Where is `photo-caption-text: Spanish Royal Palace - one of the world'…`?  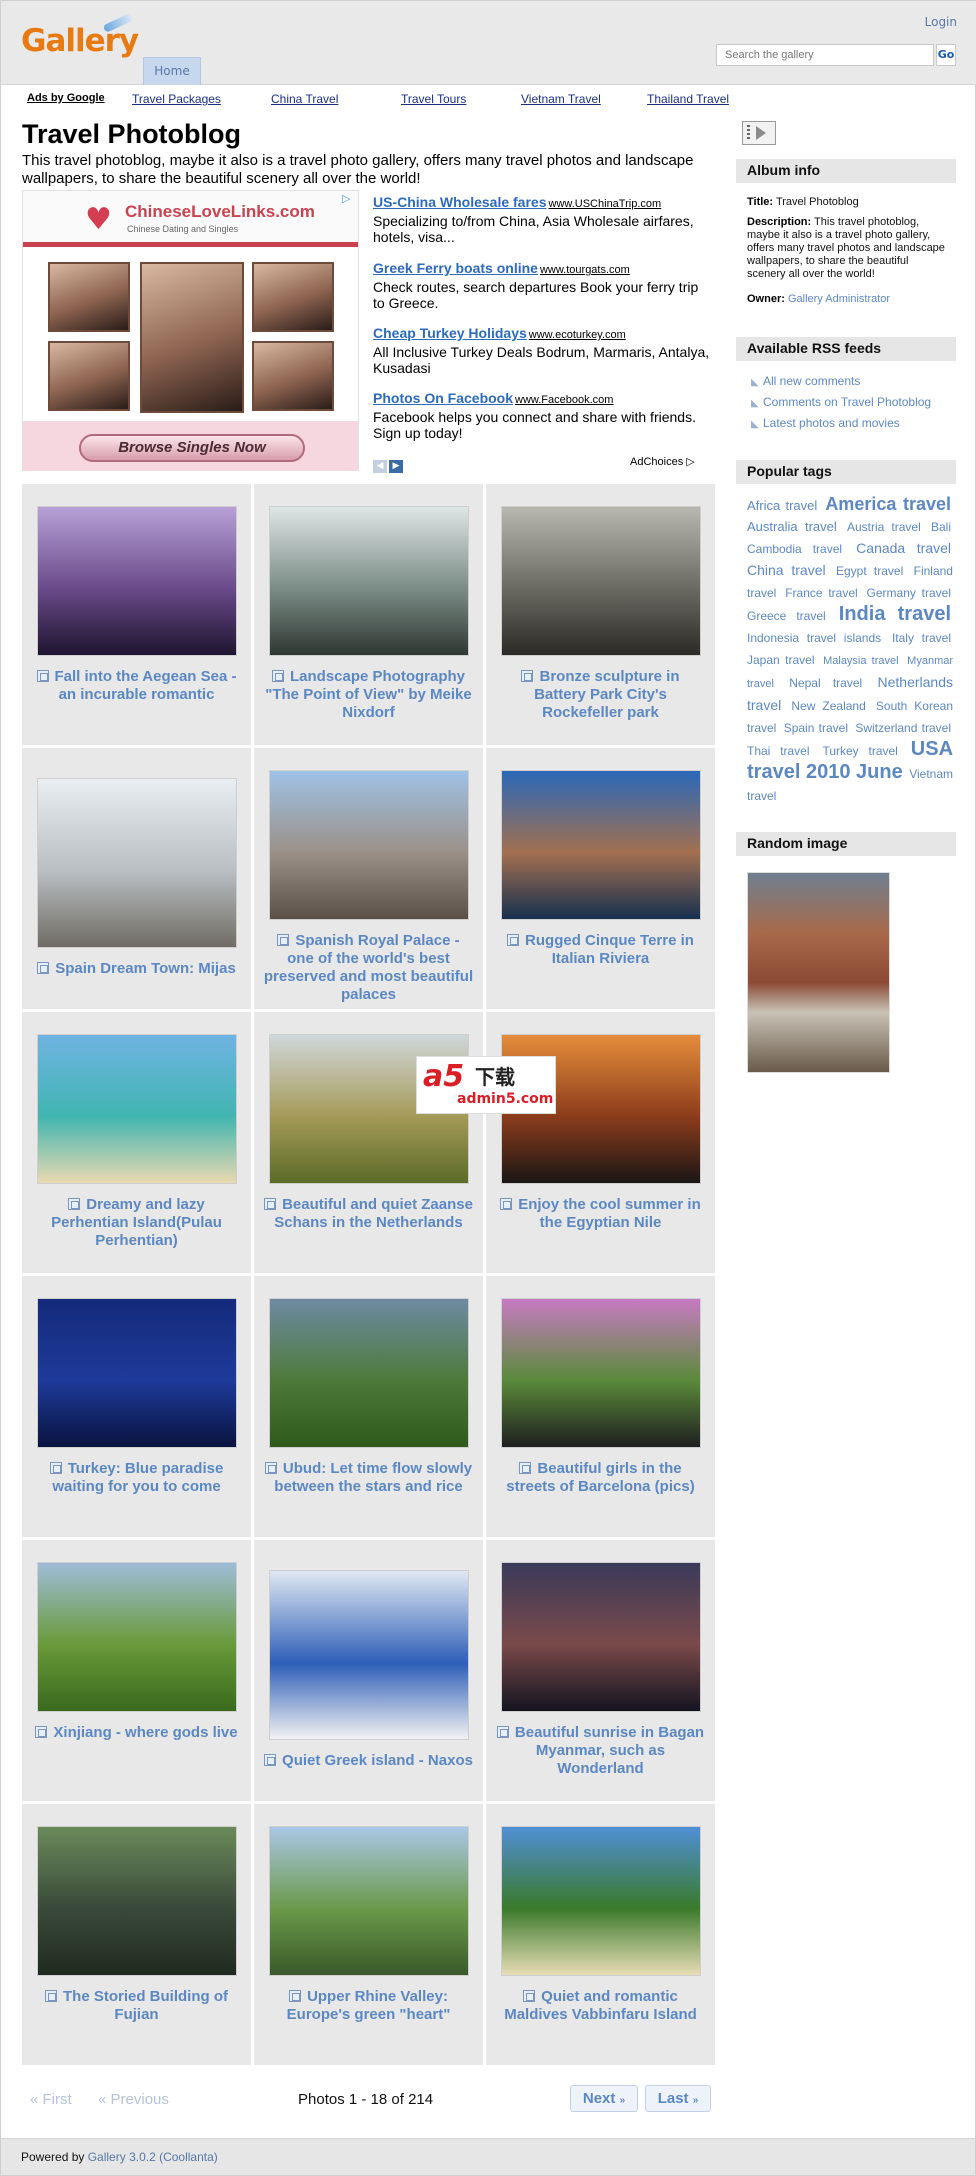
photo-caption-text: Spanish Royal Palace - one of the world'… is located at coordinates (368, 967).